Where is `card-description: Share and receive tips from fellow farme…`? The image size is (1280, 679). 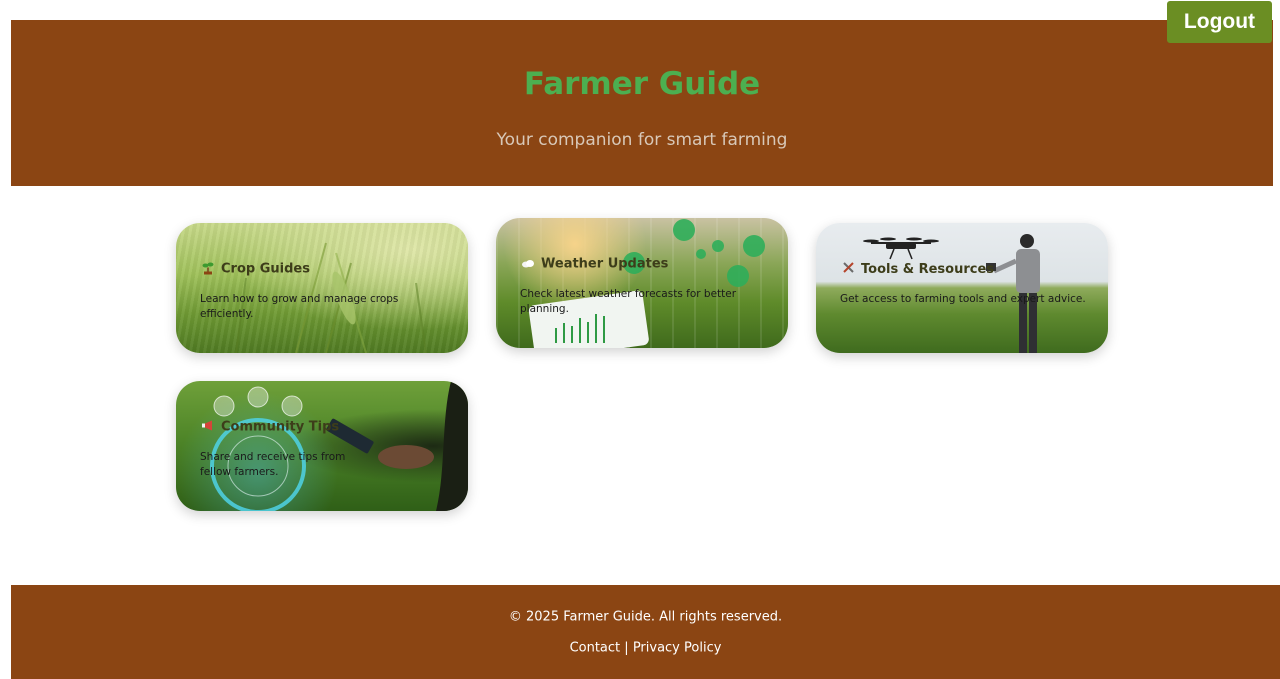
card-description: Share and receive tips from fellow farme… is located at coordinates (273, 464).